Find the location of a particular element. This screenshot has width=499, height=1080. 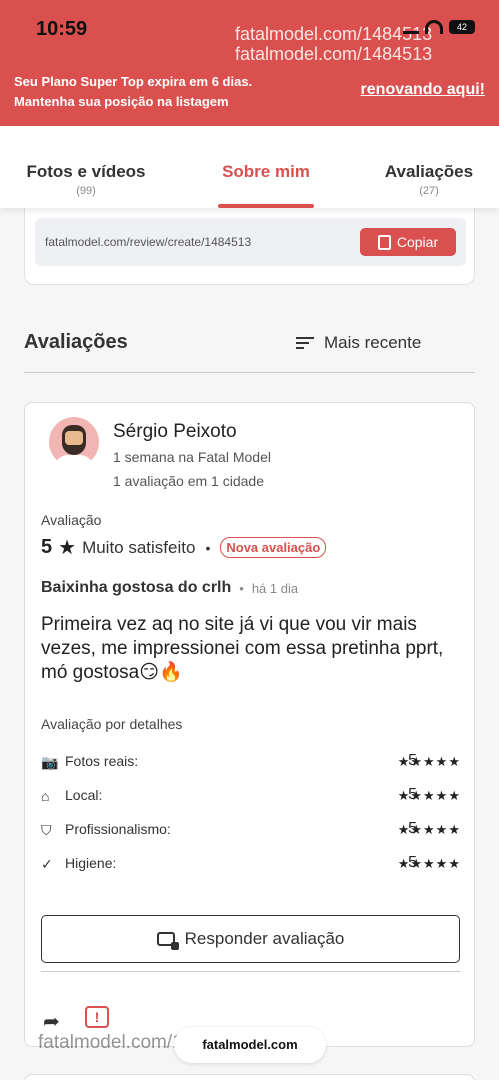

sort-icon is located at coordinates (305, 343).